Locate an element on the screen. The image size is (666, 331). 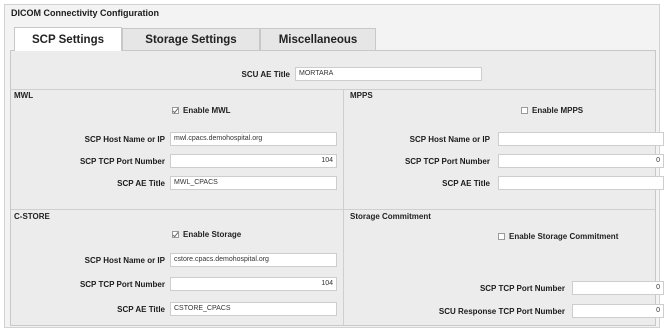
mwl-ae-title-label: SCP AE Title is located at coordinates (141, 183).